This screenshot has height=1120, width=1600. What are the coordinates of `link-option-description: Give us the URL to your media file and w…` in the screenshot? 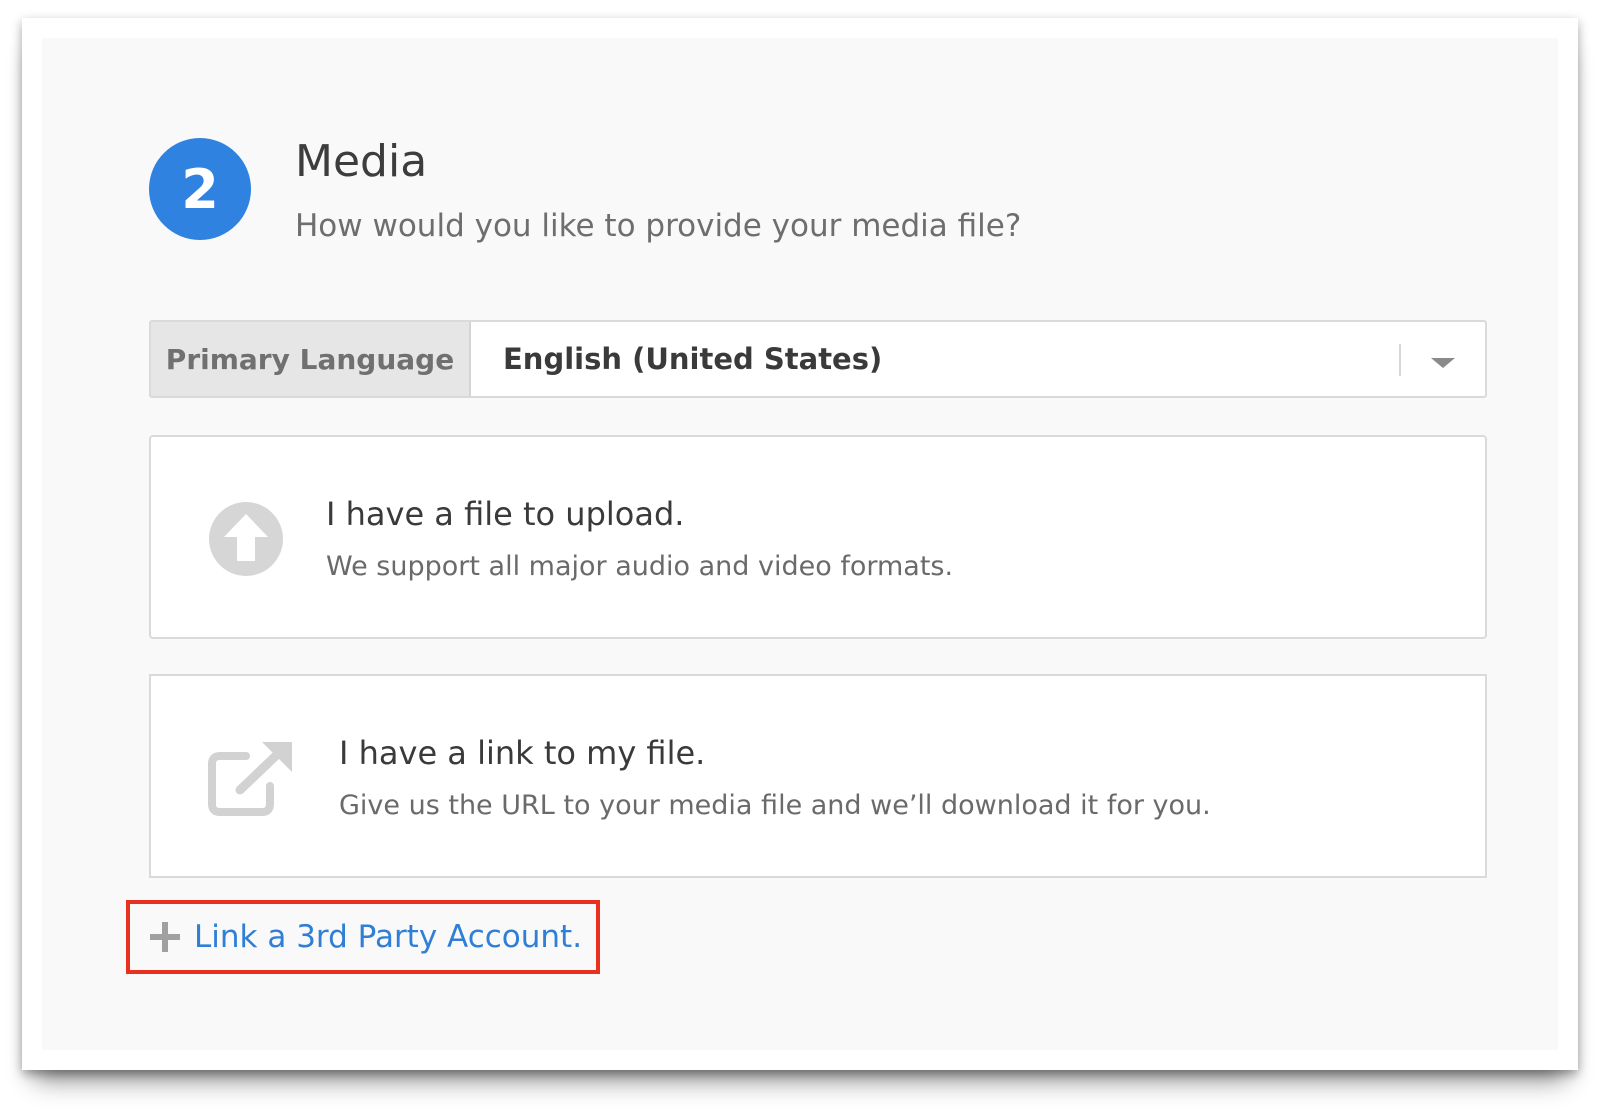 It's located at (775, 805).